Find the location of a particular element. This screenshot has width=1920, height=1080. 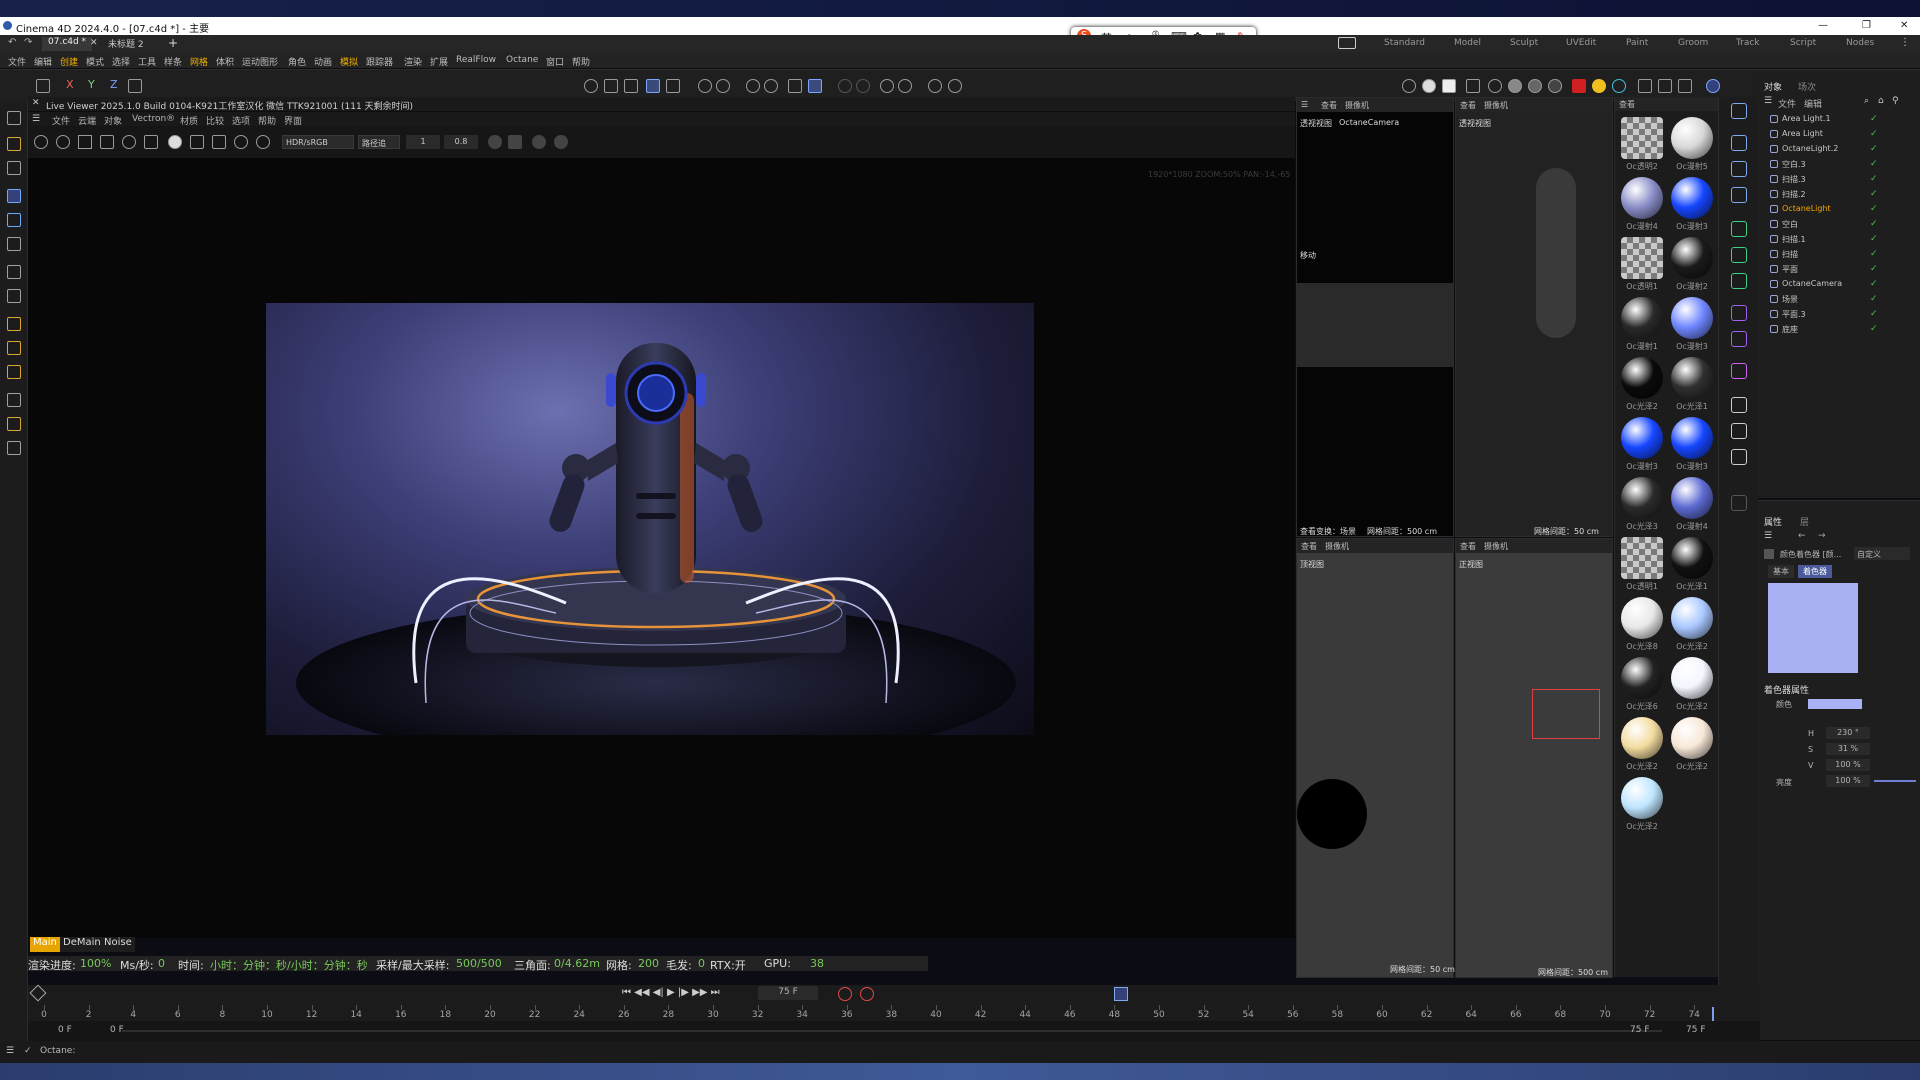

menu-select: 选择 is located at coordinates (121, 61).